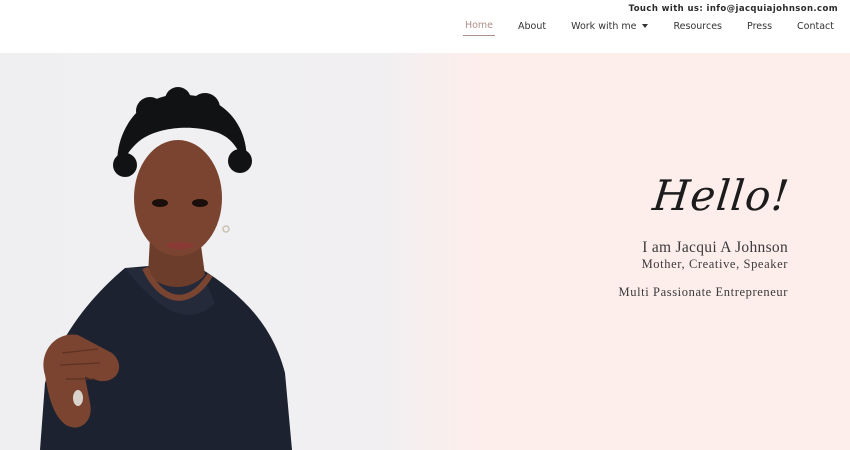 Image resolution: width=850 pixels, height=450 pixels. Describe the element at coordinates (733, 9) in the screenshot. I see `contact-email-link: Touch with us: info@jacquiajohnson.com` at that location.